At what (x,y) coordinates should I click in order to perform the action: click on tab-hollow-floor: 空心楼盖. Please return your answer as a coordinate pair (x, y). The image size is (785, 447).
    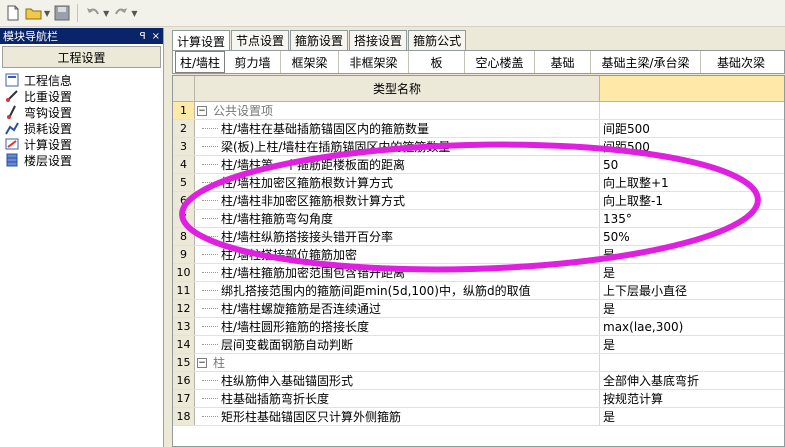
    Looking at the image, I should click on (500, 62).